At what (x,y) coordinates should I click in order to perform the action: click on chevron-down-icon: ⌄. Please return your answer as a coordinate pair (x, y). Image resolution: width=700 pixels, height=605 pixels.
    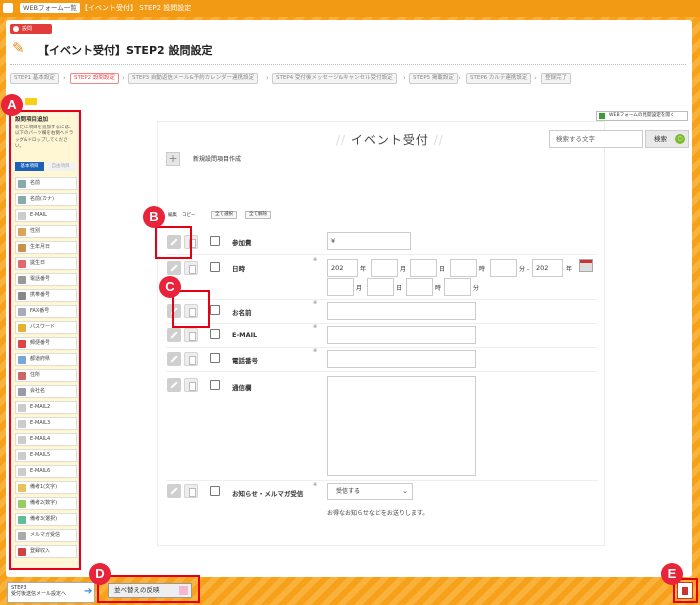
    Looking at the image, I should click on (405, 491).